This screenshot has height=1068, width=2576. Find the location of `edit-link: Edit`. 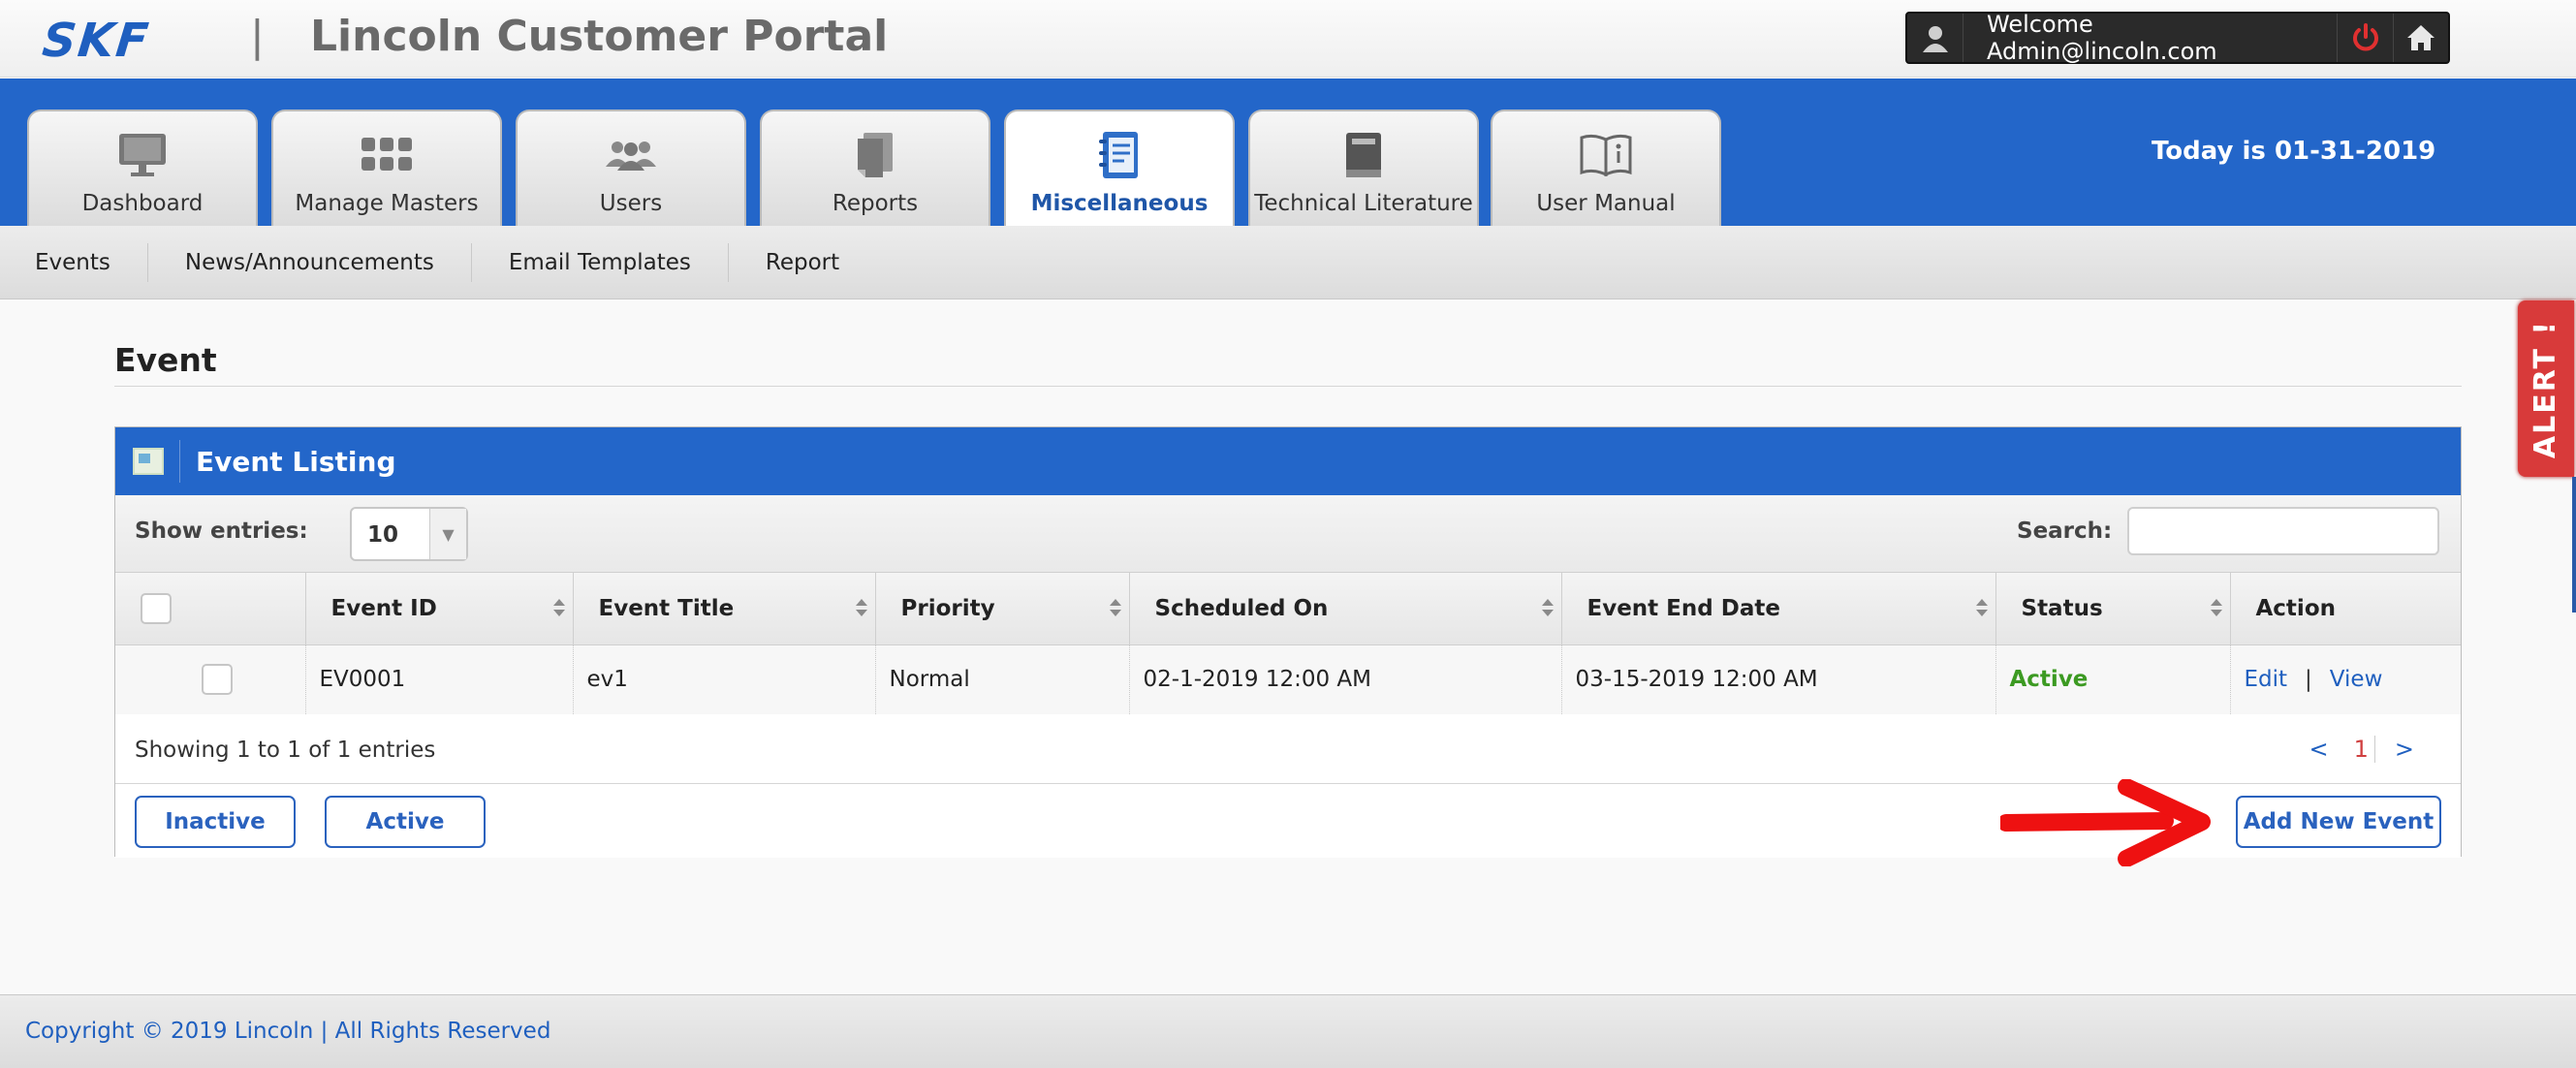

edit-link: Edit is located at coordinates (2266, 679).